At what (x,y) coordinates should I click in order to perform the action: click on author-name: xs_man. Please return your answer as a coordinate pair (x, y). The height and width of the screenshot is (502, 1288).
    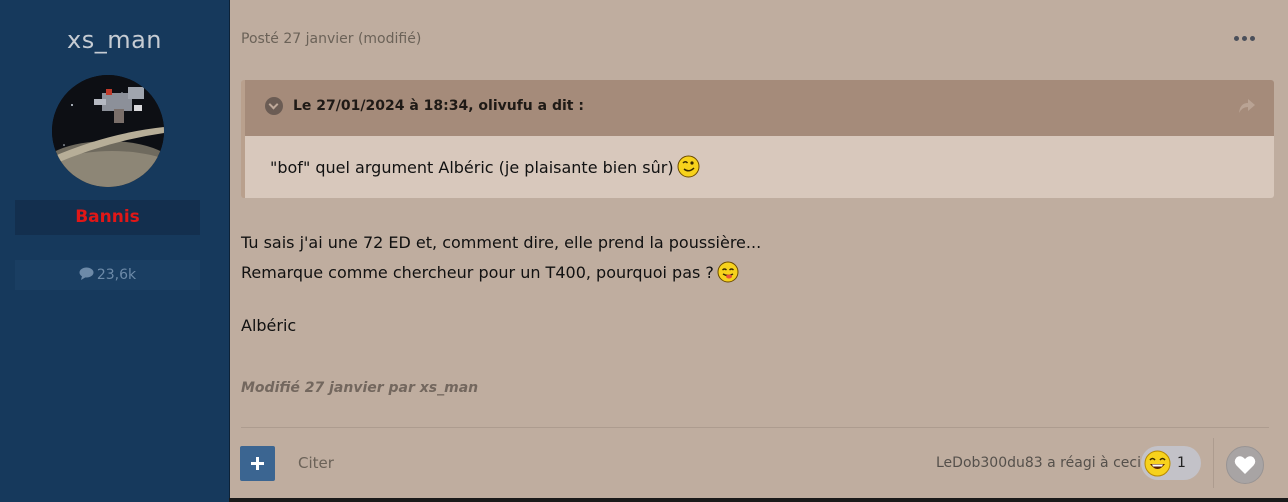
    Looking at the image, I should click on (114, 40).